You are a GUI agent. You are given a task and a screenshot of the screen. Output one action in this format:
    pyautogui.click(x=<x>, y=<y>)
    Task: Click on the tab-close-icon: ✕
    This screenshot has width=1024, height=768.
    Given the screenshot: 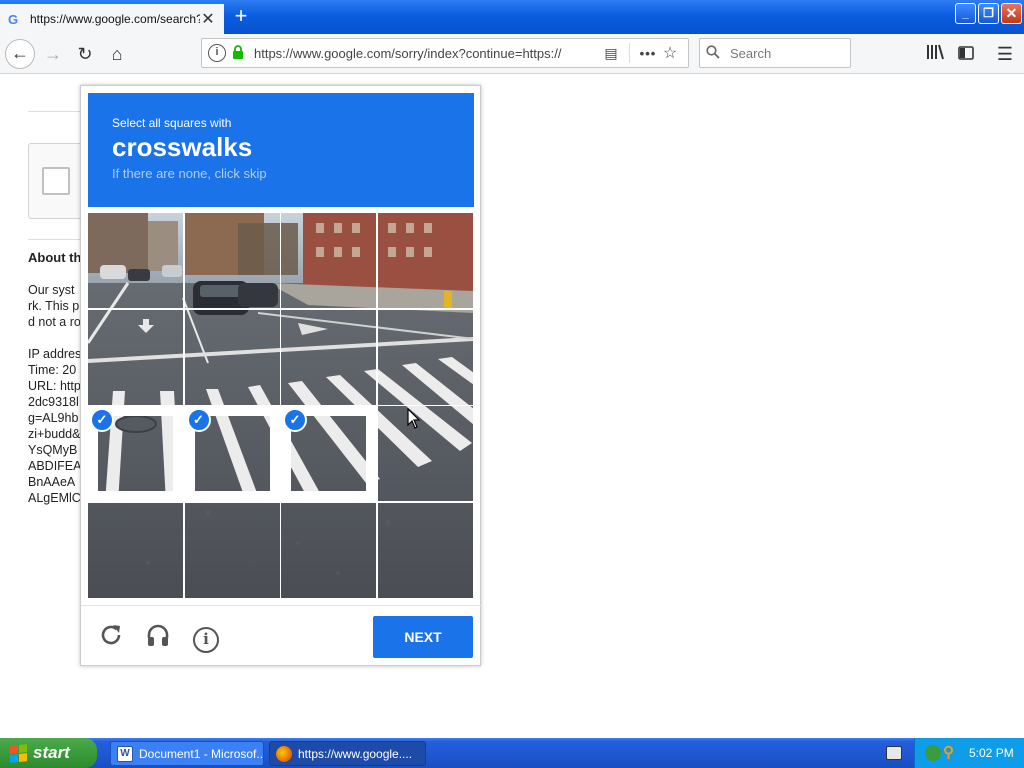 What is the action you would take?
    pyautogui.click(x=208, y=19)
    